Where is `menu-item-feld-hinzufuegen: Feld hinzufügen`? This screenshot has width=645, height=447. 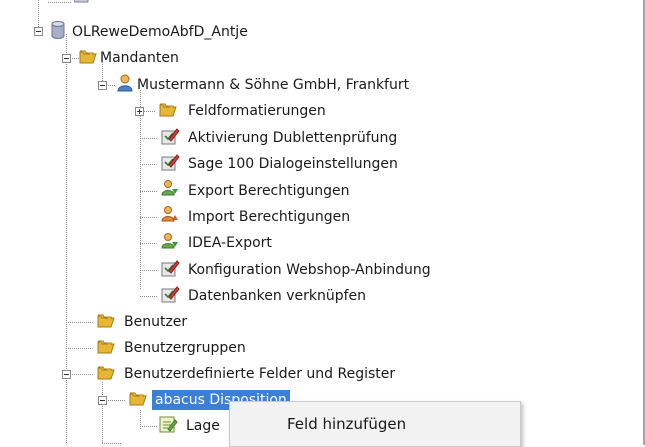 menu-item-feld-hinzufuegen: Feld hinzufügen is located at coordinates (346, 424).